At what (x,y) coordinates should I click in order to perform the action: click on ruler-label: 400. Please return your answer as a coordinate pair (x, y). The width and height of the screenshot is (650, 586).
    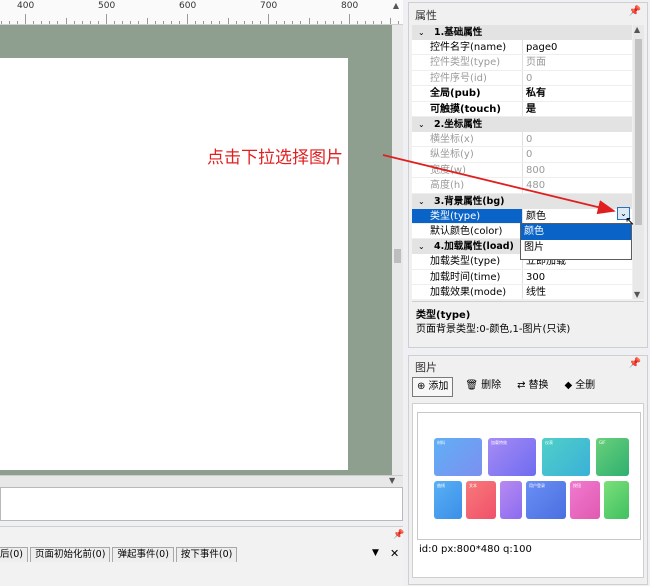
    Looking at the image, I should click on (26, 6).